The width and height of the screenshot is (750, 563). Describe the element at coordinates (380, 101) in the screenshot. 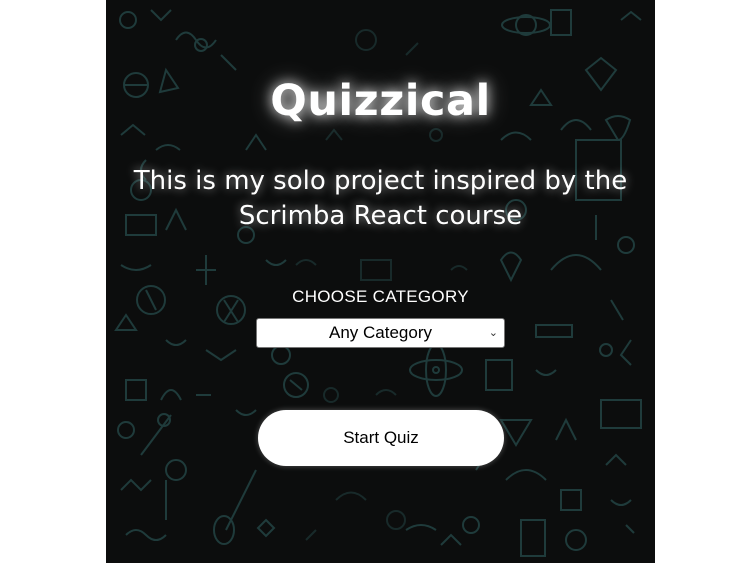

I see `app-title: Quizzical` at that location.